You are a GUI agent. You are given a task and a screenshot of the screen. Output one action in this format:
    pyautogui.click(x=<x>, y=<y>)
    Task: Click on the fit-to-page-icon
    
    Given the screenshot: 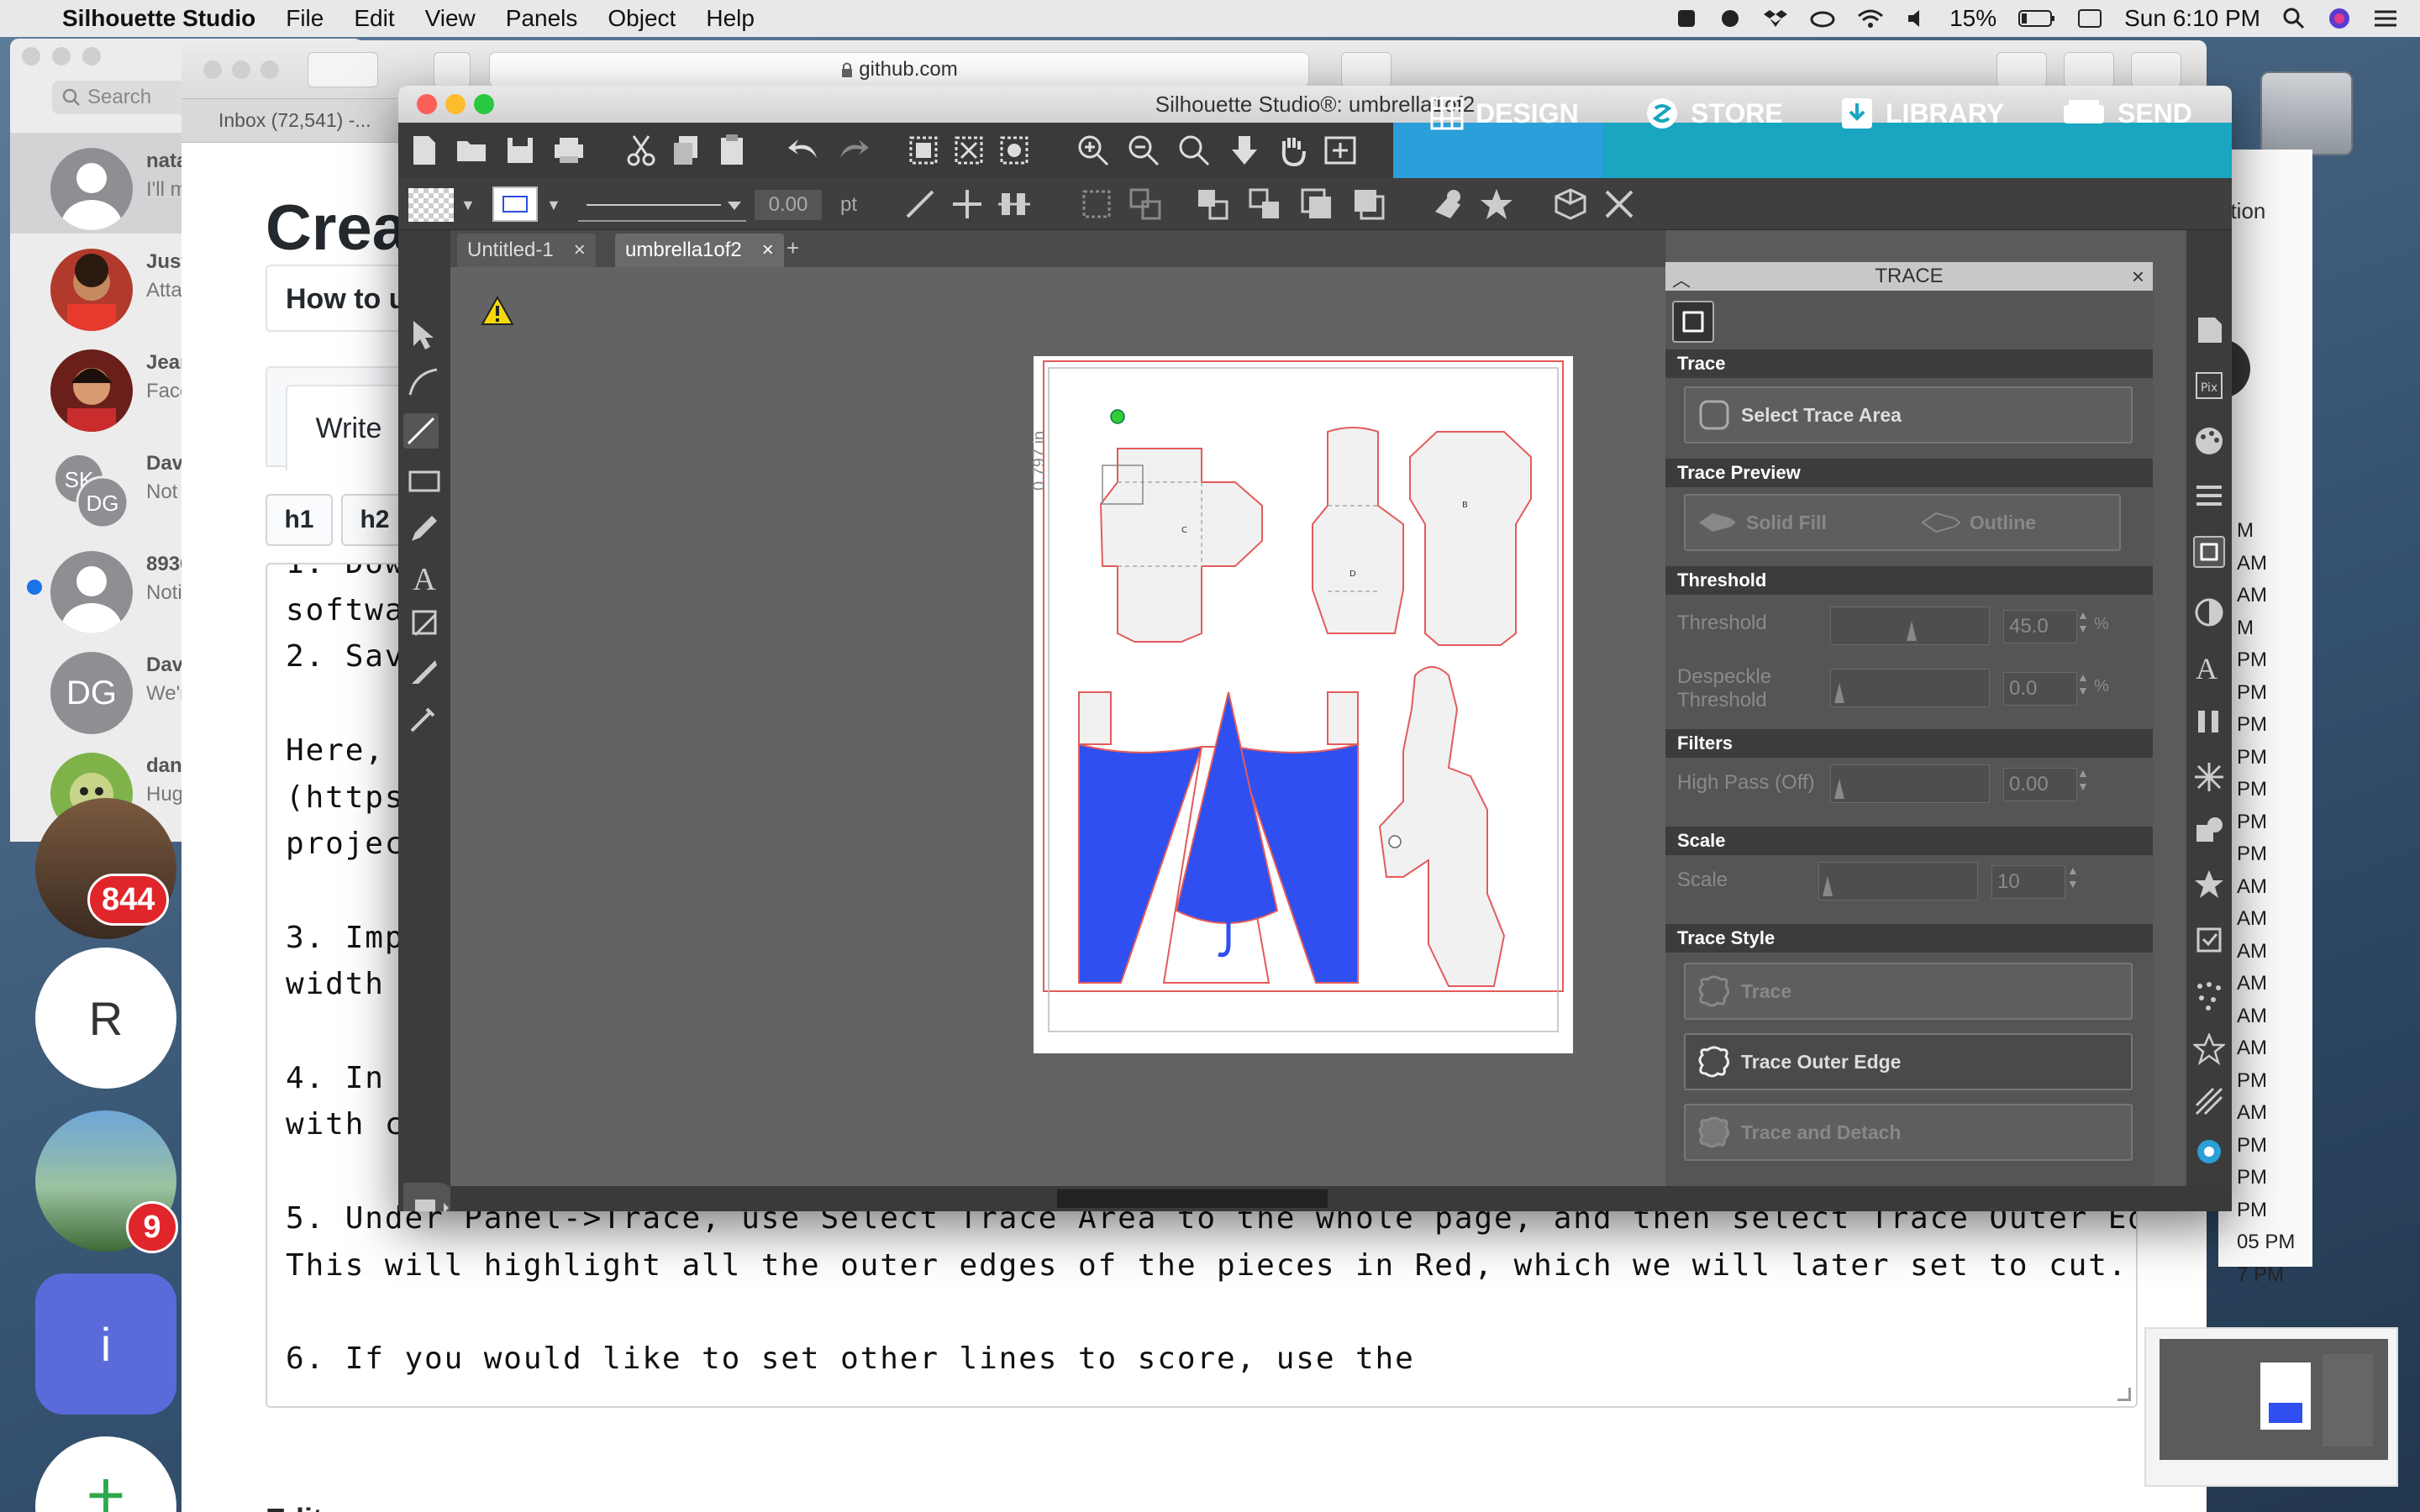 What is the action you would take?
    pyautogui.click(x=1341, y=150)
    